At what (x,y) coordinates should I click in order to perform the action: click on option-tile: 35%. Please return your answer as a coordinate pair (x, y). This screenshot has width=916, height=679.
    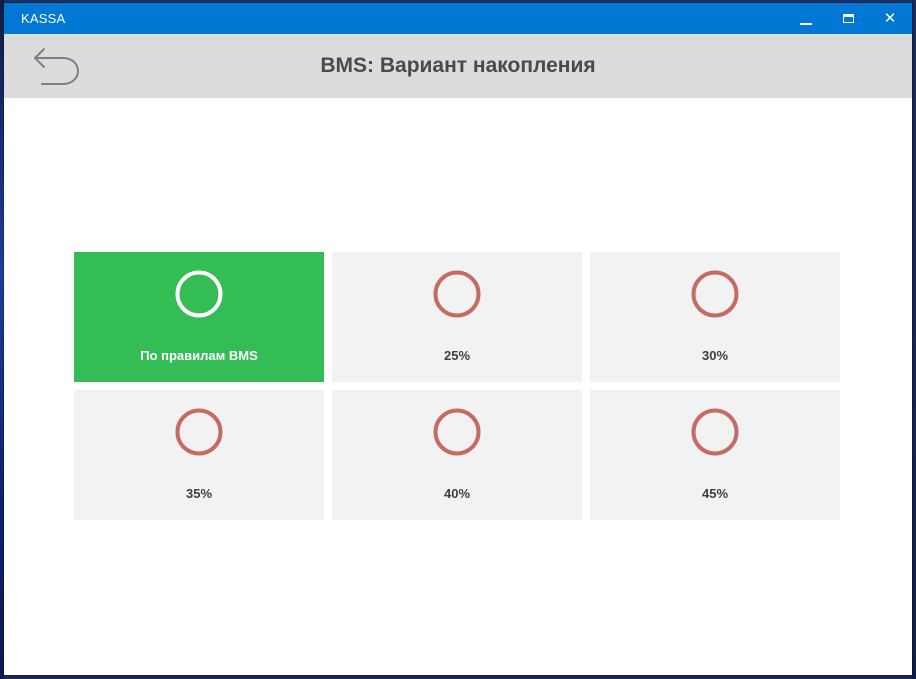
    Looking at the image, I should click on (199, 455).